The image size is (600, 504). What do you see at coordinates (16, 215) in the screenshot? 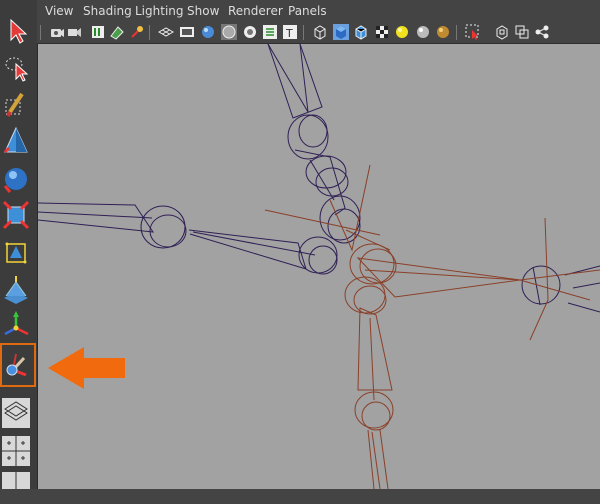
I see `scale-tool-icon` at bounding box center [16, 215].